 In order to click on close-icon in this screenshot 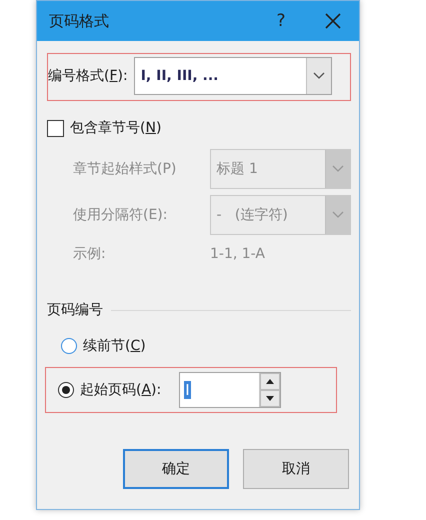, I will do `click(333, 21)`.